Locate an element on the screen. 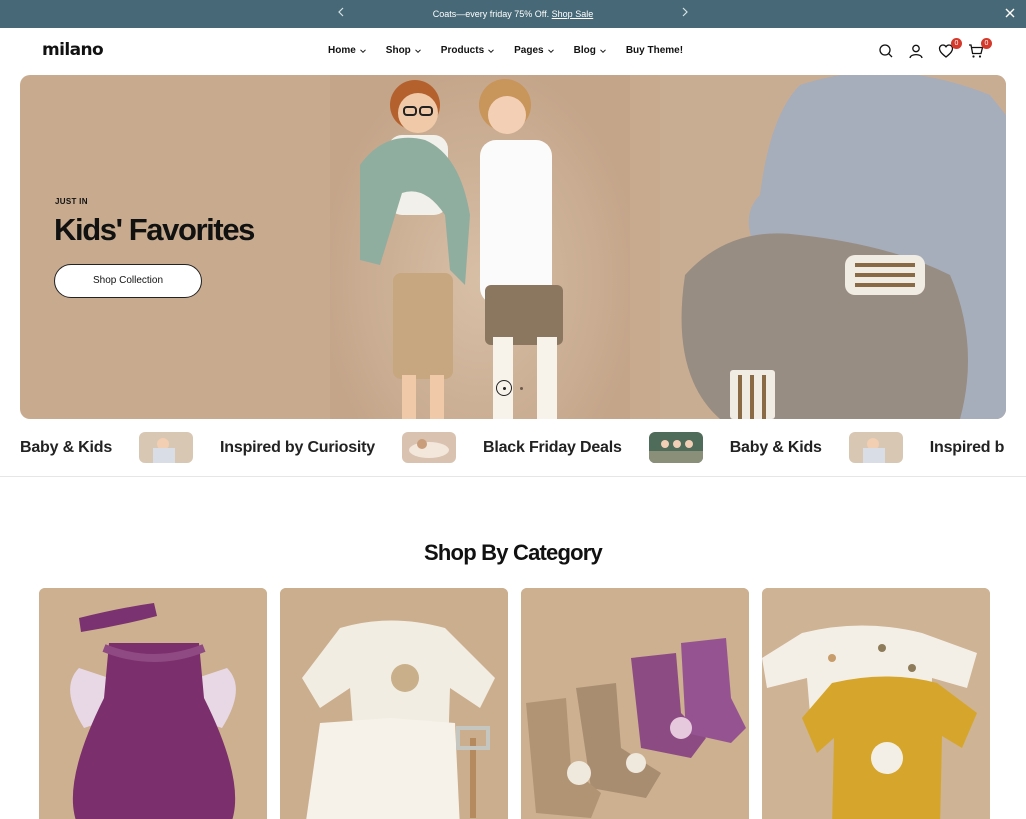 This screenshot has height=819, width=1026. nav-item-pages: Pages is located at coordinates (534, 50).